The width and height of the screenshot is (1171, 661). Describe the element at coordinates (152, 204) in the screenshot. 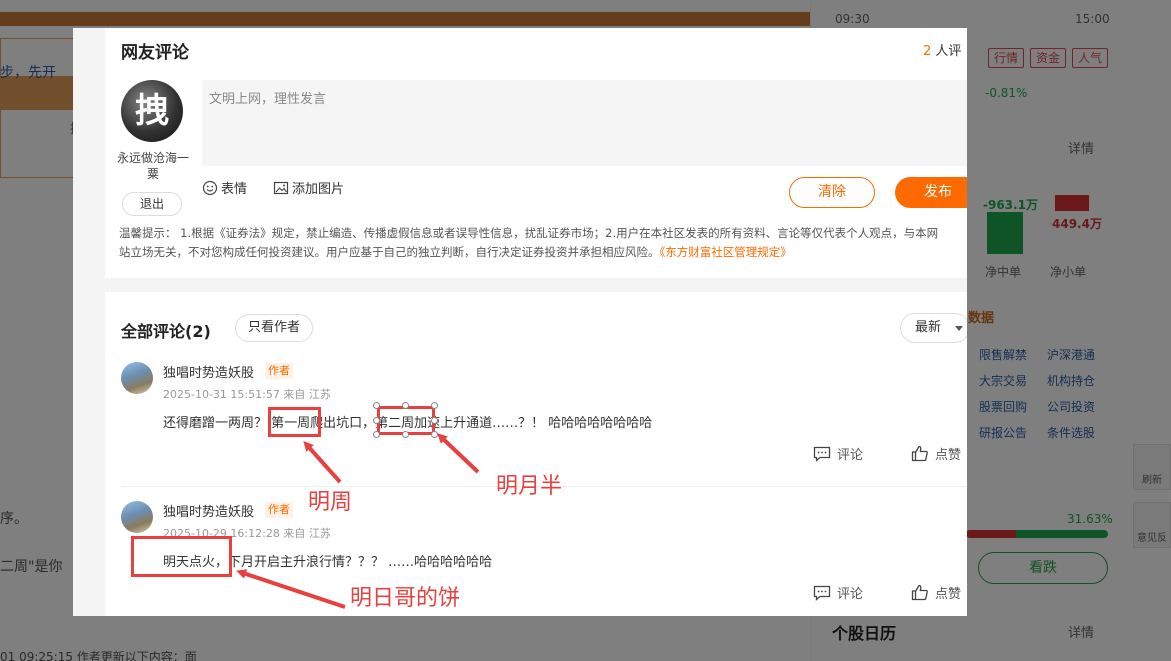

I see `logout-button: 退出` at that location.